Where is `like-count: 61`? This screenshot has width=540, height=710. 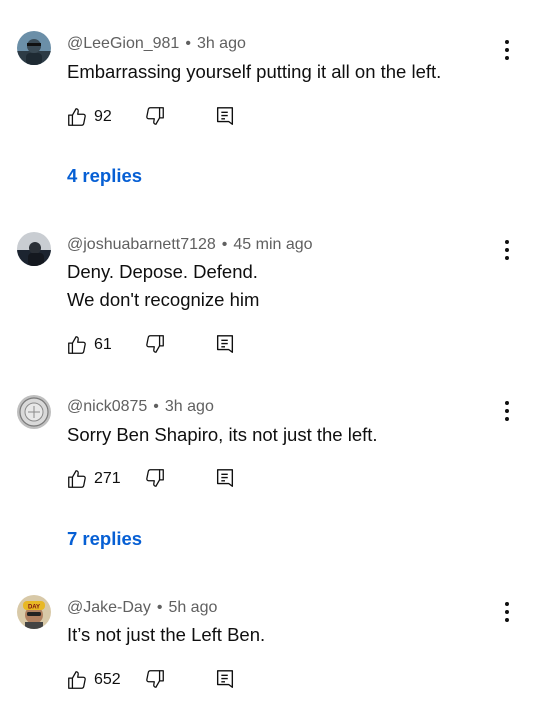
like-count: 61 is located at coordinates (103, 344).